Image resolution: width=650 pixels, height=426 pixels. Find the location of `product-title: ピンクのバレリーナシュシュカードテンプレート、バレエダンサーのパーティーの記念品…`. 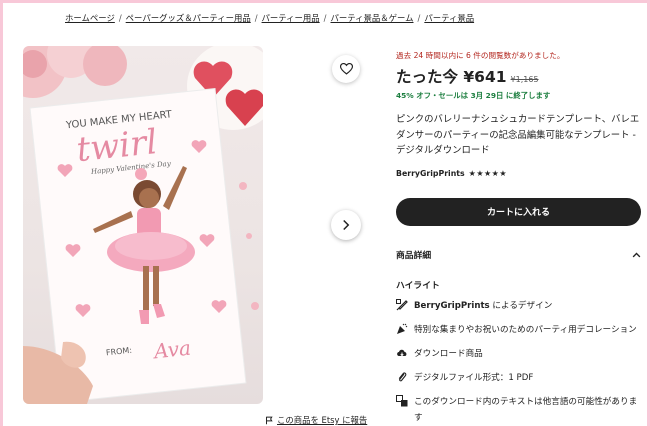

product-title: ピンクのバレリーナシュシュカードテンプレート、バレエダンサーのパーティーの記念品… is located at coordinates (518, 135).